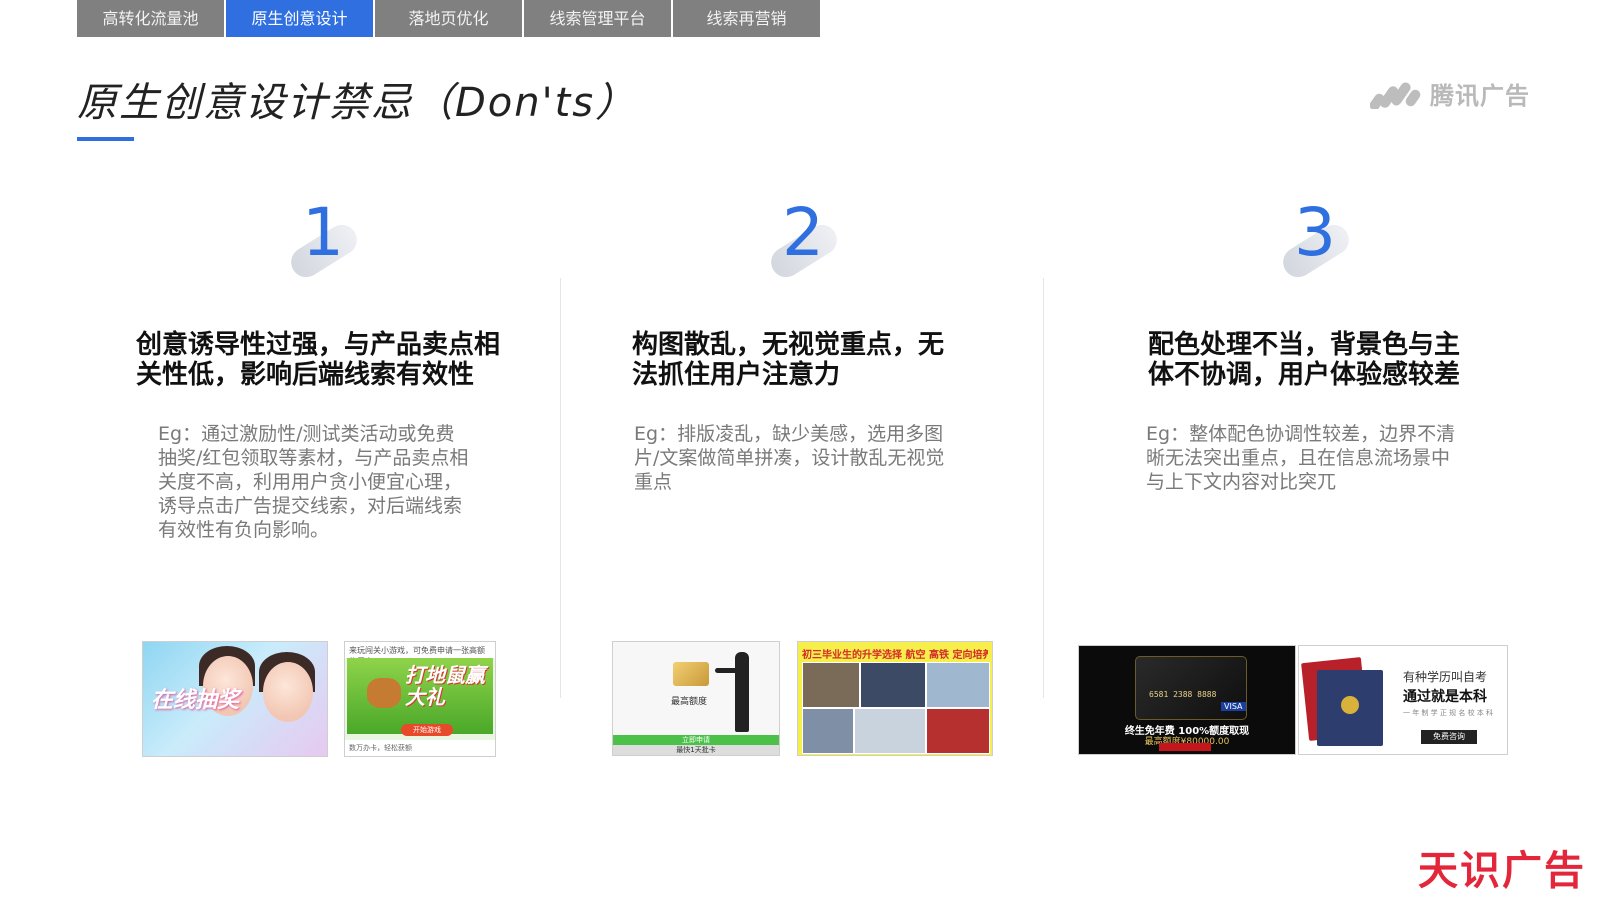  I want to click on top-nav: 高转化流量池 原生创意设计 落地页优化 线索管理平台 线索再营销, so click(449, 18).